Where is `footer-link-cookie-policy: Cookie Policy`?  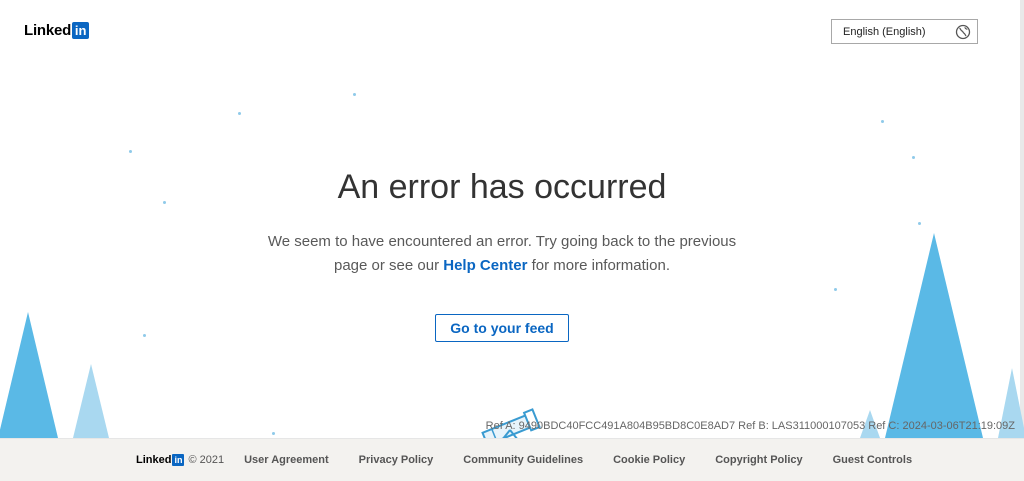
footer-link-cookie-policy: Cookie Policy is located at coordinates (649, 460).